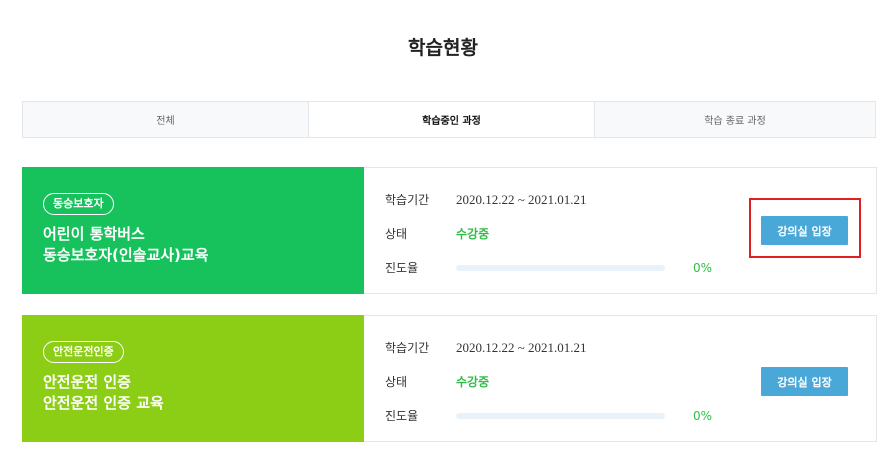 The width and height of the screenshot is (886, 454). Describe the element at coordinates (87, 382) in the screenshot. I see `course-title-line1: 안전운전 인증` at that location.